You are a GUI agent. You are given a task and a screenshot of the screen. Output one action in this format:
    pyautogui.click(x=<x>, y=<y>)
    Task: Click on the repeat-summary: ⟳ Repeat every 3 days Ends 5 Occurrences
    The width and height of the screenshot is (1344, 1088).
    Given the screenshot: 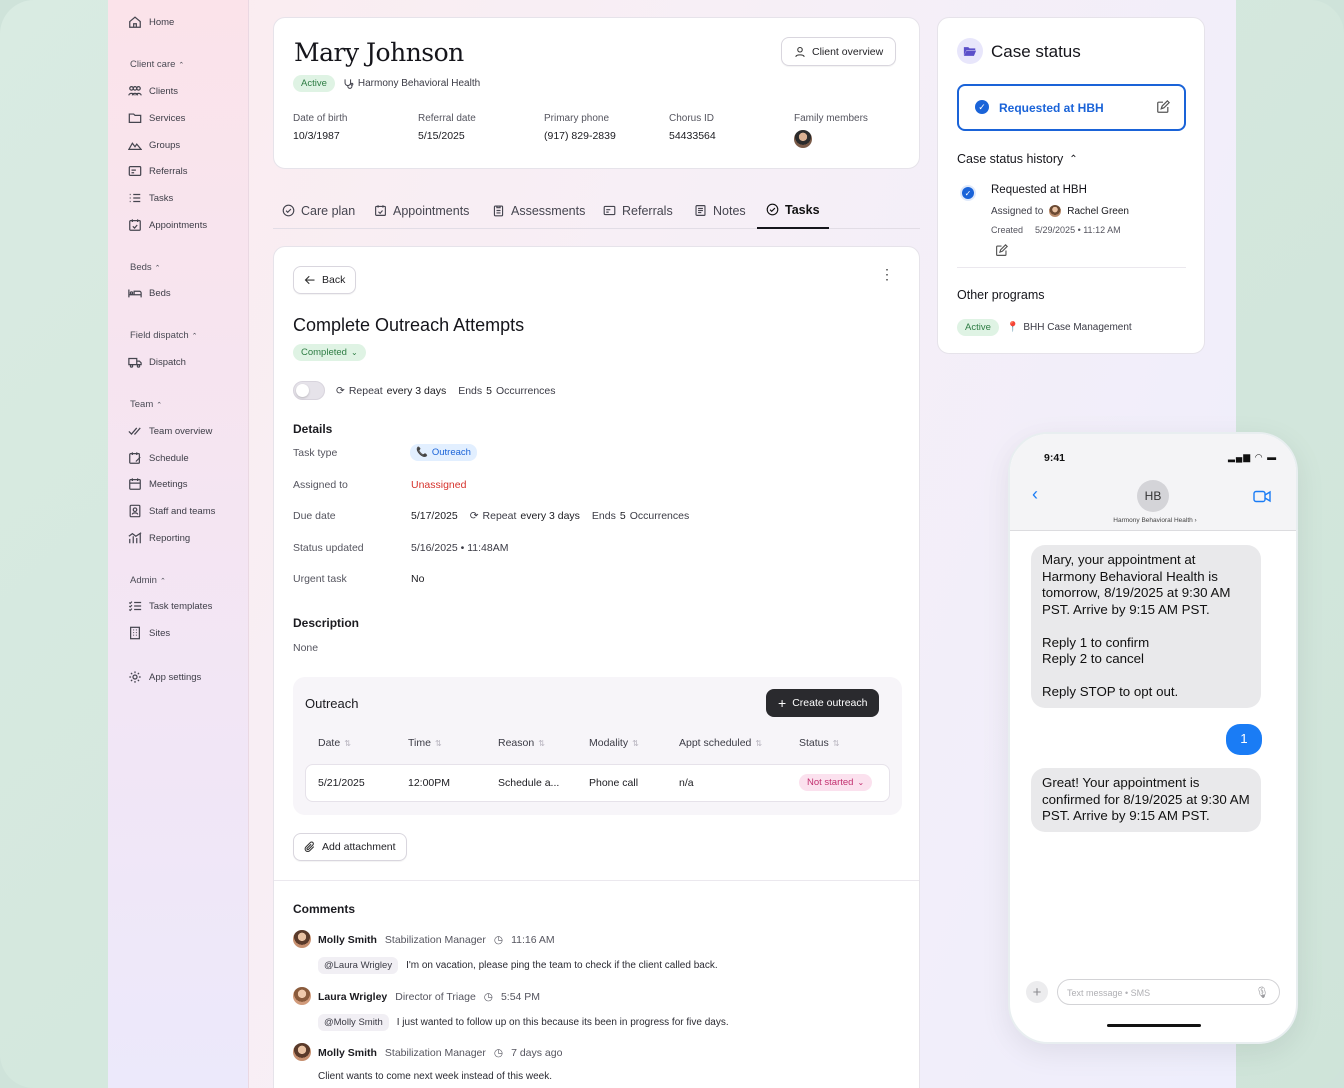 What is the action you would take?
    pyautogui.click(x=446, y=391)
    